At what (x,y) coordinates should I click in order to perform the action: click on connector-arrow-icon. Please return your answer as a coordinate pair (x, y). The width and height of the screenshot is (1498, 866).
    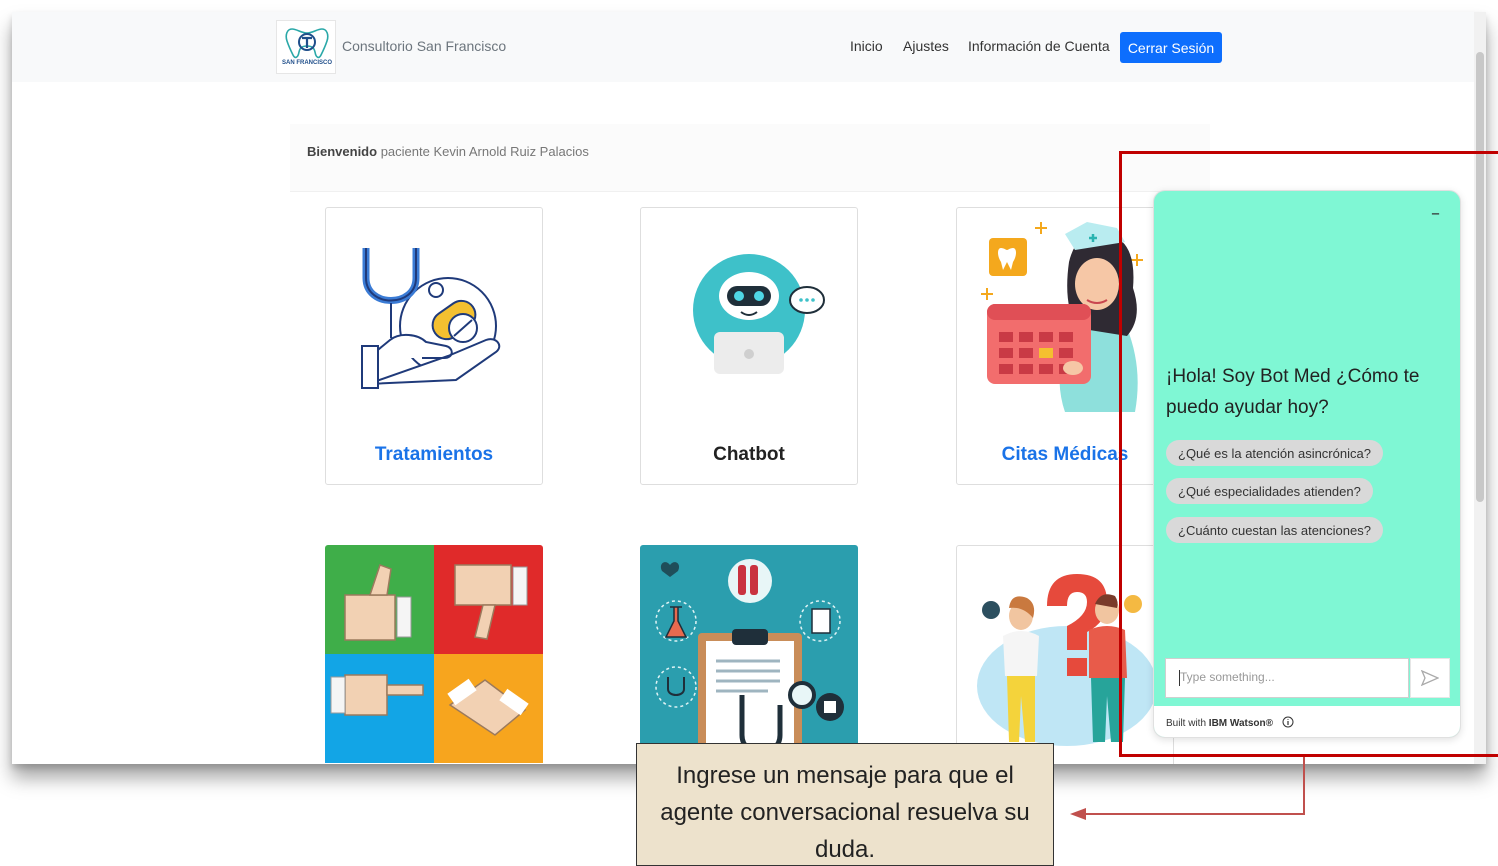
    Looking at the image, I should click on (1187, 788).